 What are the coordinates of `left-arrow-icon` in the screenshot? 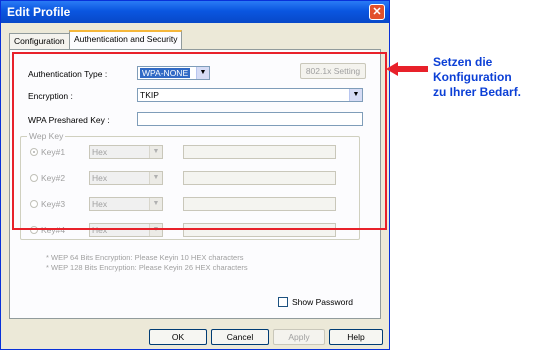 It's located at (407, 69).